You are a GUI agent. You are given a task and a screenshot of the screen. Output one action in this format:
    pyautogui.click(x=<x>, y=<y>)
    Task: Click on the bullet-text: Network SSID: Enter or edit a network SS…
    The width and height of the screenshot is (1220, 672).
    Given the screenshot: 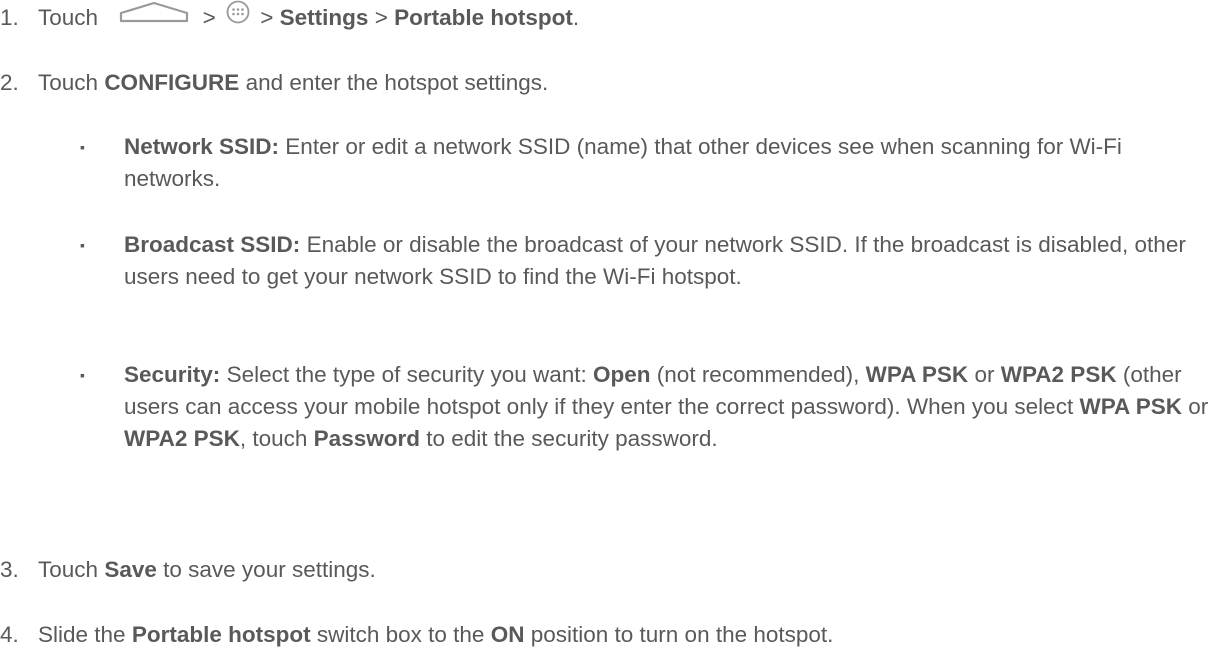 What is the action you would take?
    pyautogui.click(x=670, y=163)
    